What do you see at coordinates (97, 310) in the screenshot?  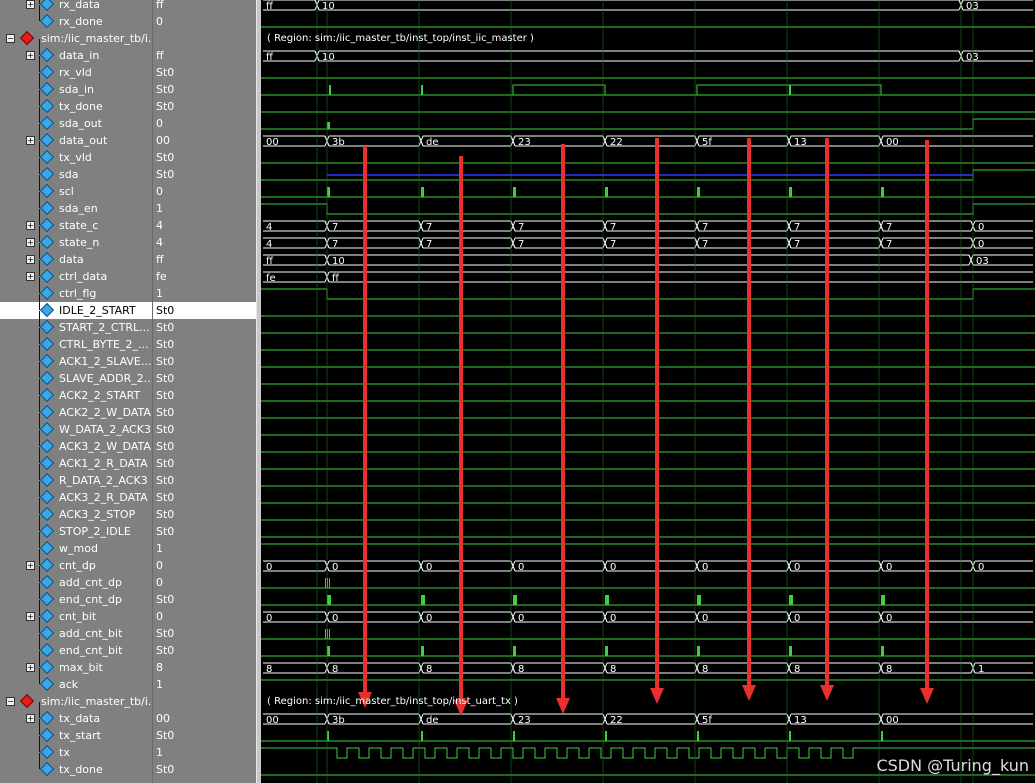 I see `signal-name: IDLE_2_START` at bounding box center [97, 310].